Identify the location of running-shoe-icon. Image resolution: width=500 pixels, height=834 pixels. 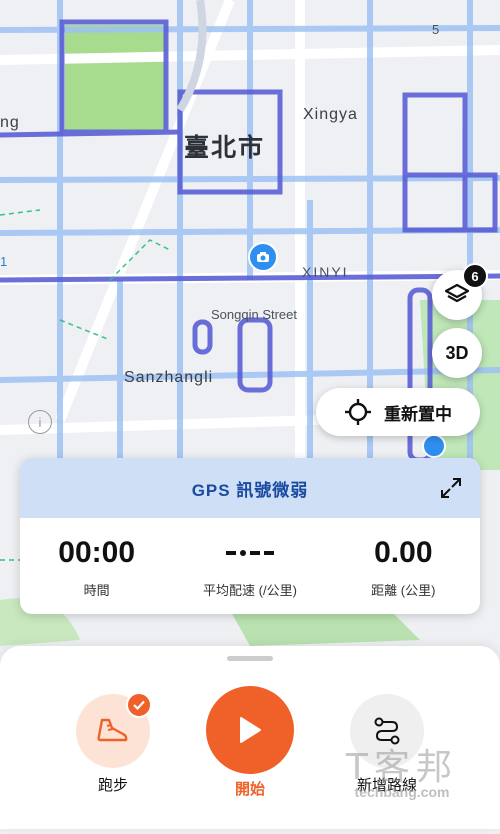
(112, 730).